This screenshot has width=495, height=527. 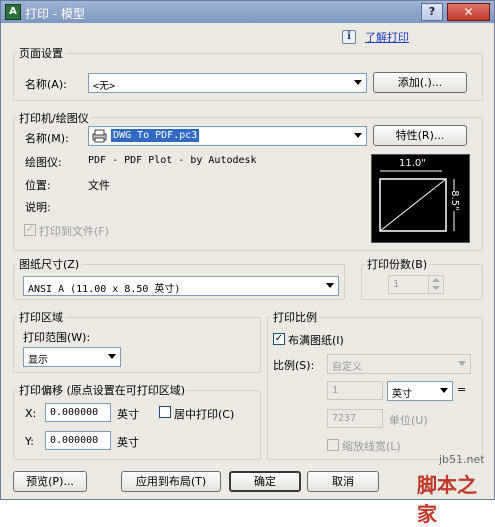 What do you see at coordinates (435, 284) in the screenshot?
I see `copies-spinner` at bounding box center [435, 284].